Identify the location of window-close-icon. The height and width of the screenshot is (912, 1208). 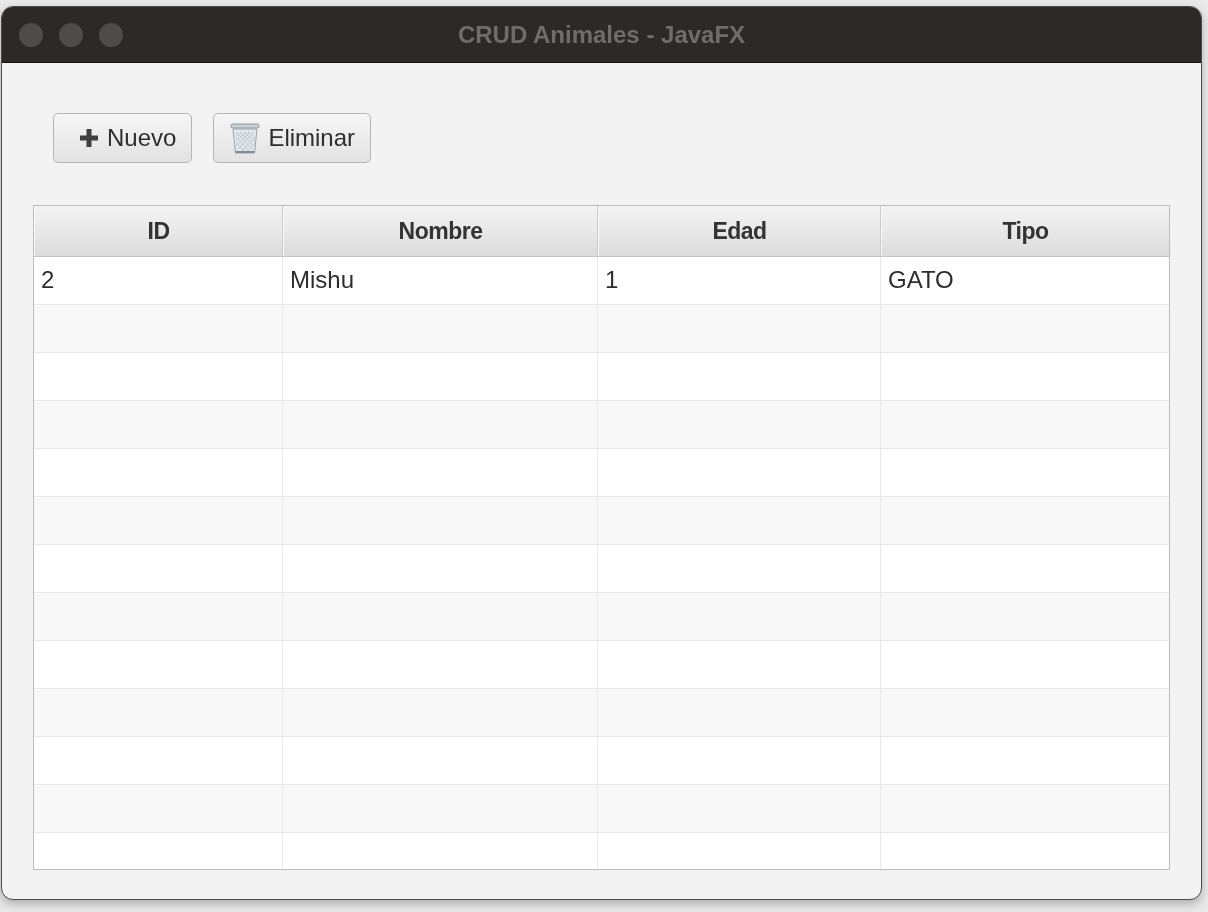
(31, 34).